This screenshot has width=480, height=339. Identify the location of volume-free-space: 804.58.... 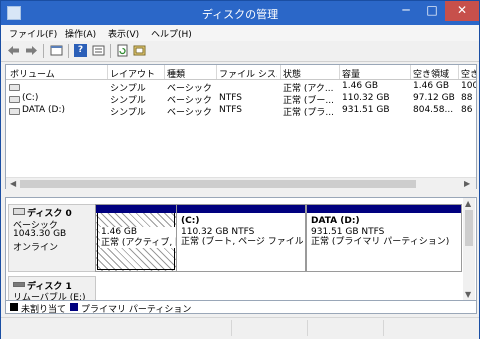
(433, 110).